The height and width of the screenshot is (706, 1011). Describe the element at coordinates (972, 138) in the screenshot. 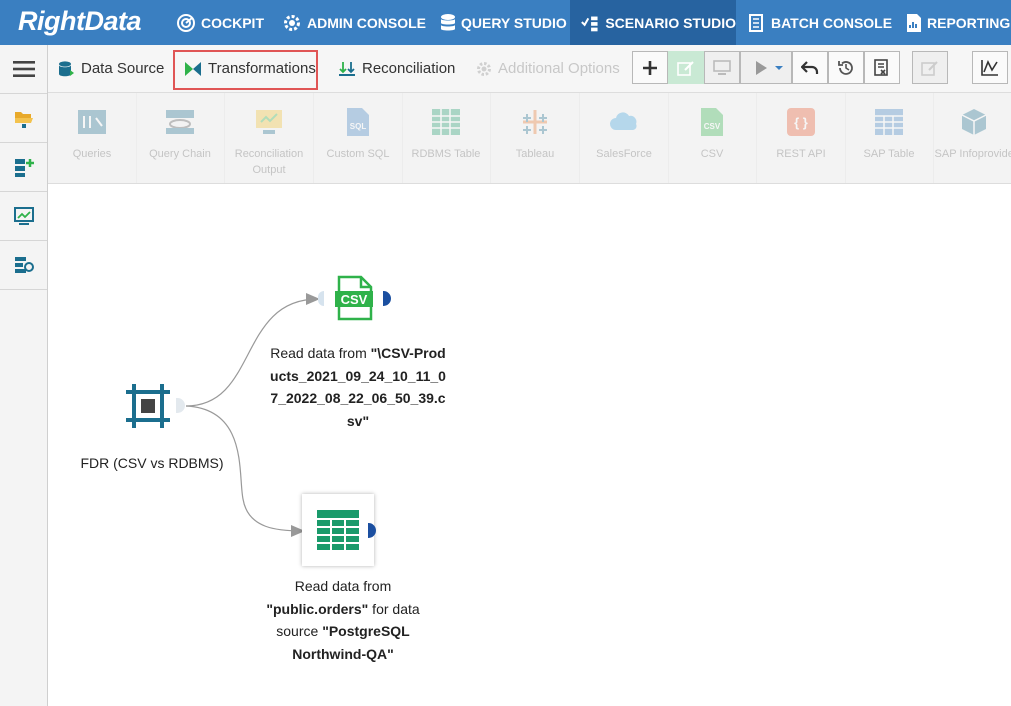

I see `ribbon-sap-infoprovider: SAP Infoprovider` at that location.